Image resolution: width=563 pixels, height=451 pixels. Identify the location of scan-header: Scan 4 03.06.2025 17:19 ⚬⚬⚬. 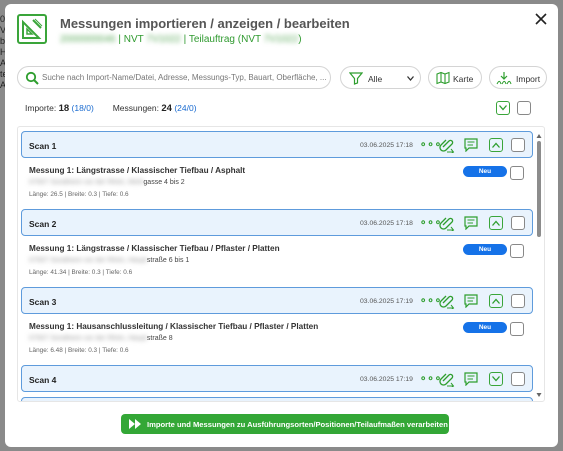
(277, 378).